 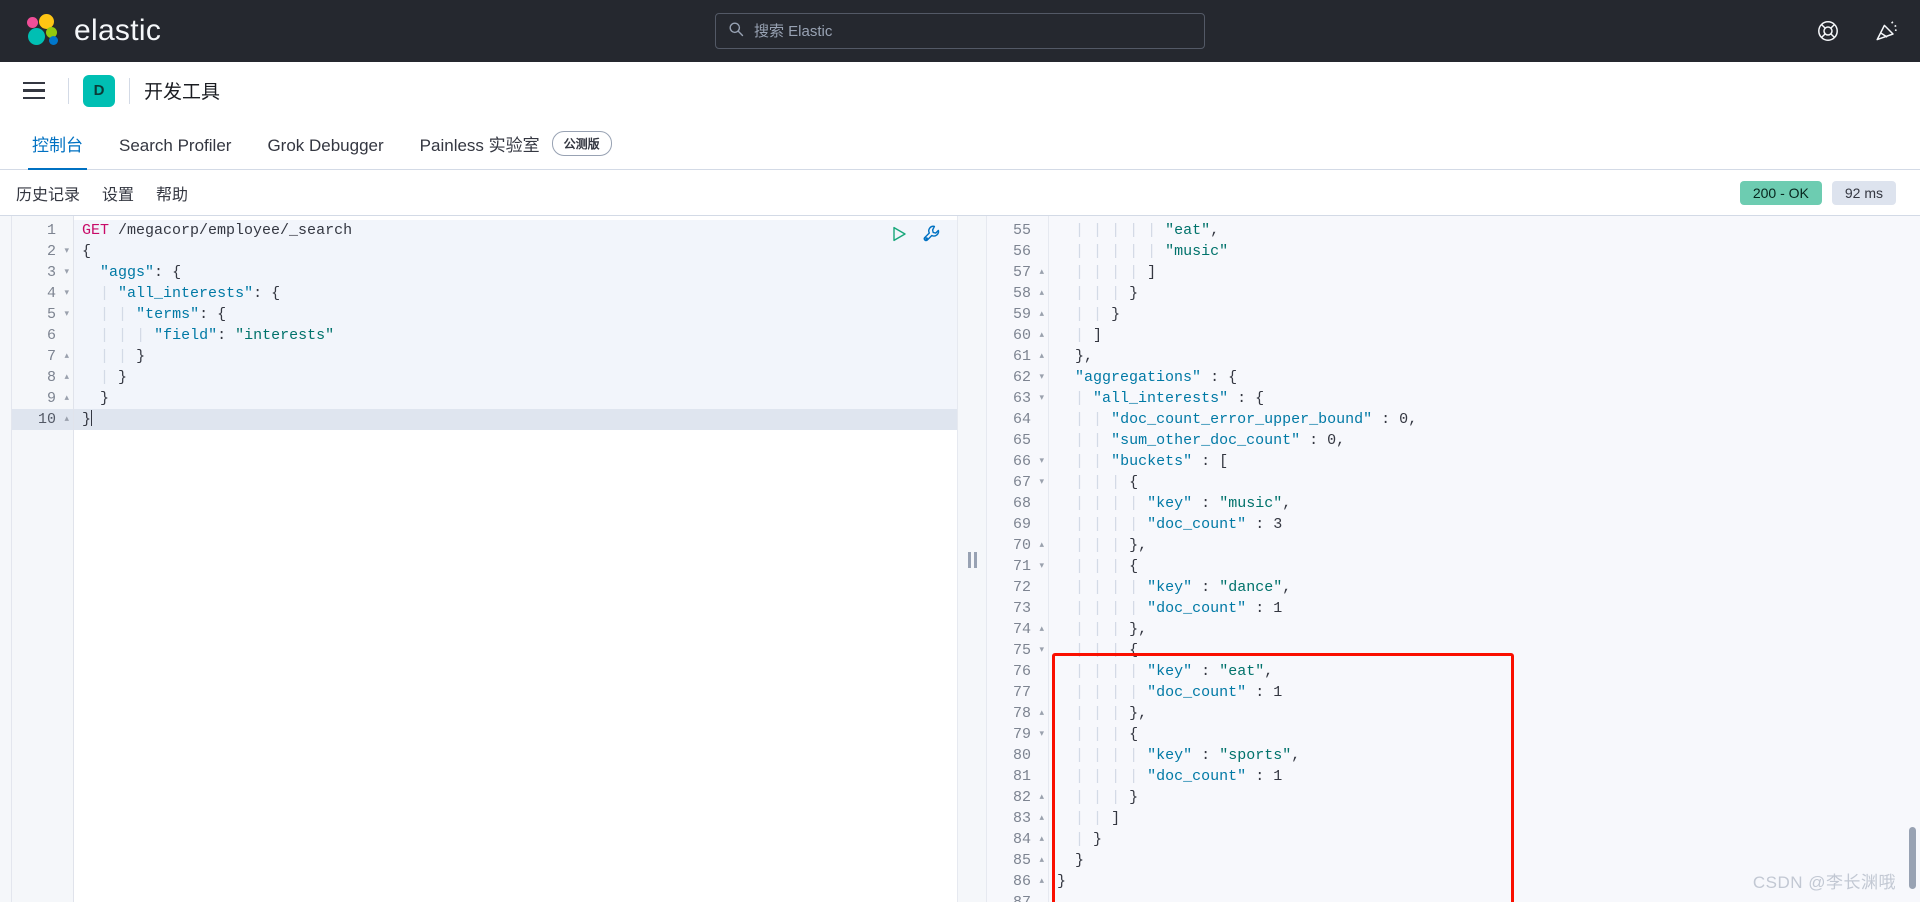 What do you see at coordinates (515, 230) in the screenshot?
I see `code-line: GET /megacorp/employee/_search` at bounding box center [515, 230].